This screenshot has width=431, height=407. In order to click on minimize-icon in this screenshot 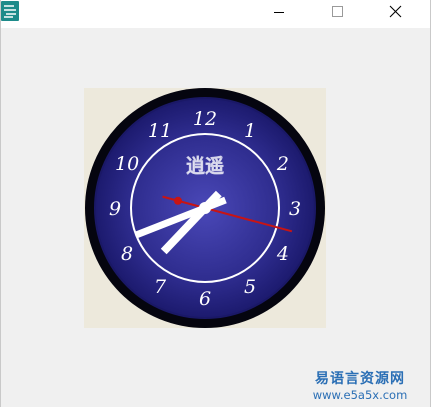, I will do `click(279, 12)`.